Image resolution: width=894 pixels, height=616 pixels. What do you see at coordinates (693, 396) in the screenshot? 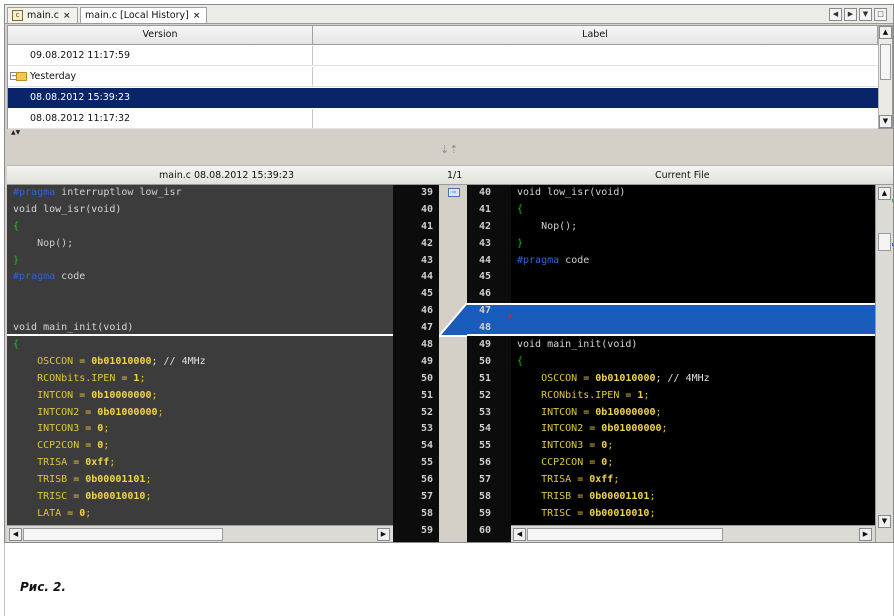
I see `code-line: RCONbits.IPEN = 1;` at bounding box center [693, 396].